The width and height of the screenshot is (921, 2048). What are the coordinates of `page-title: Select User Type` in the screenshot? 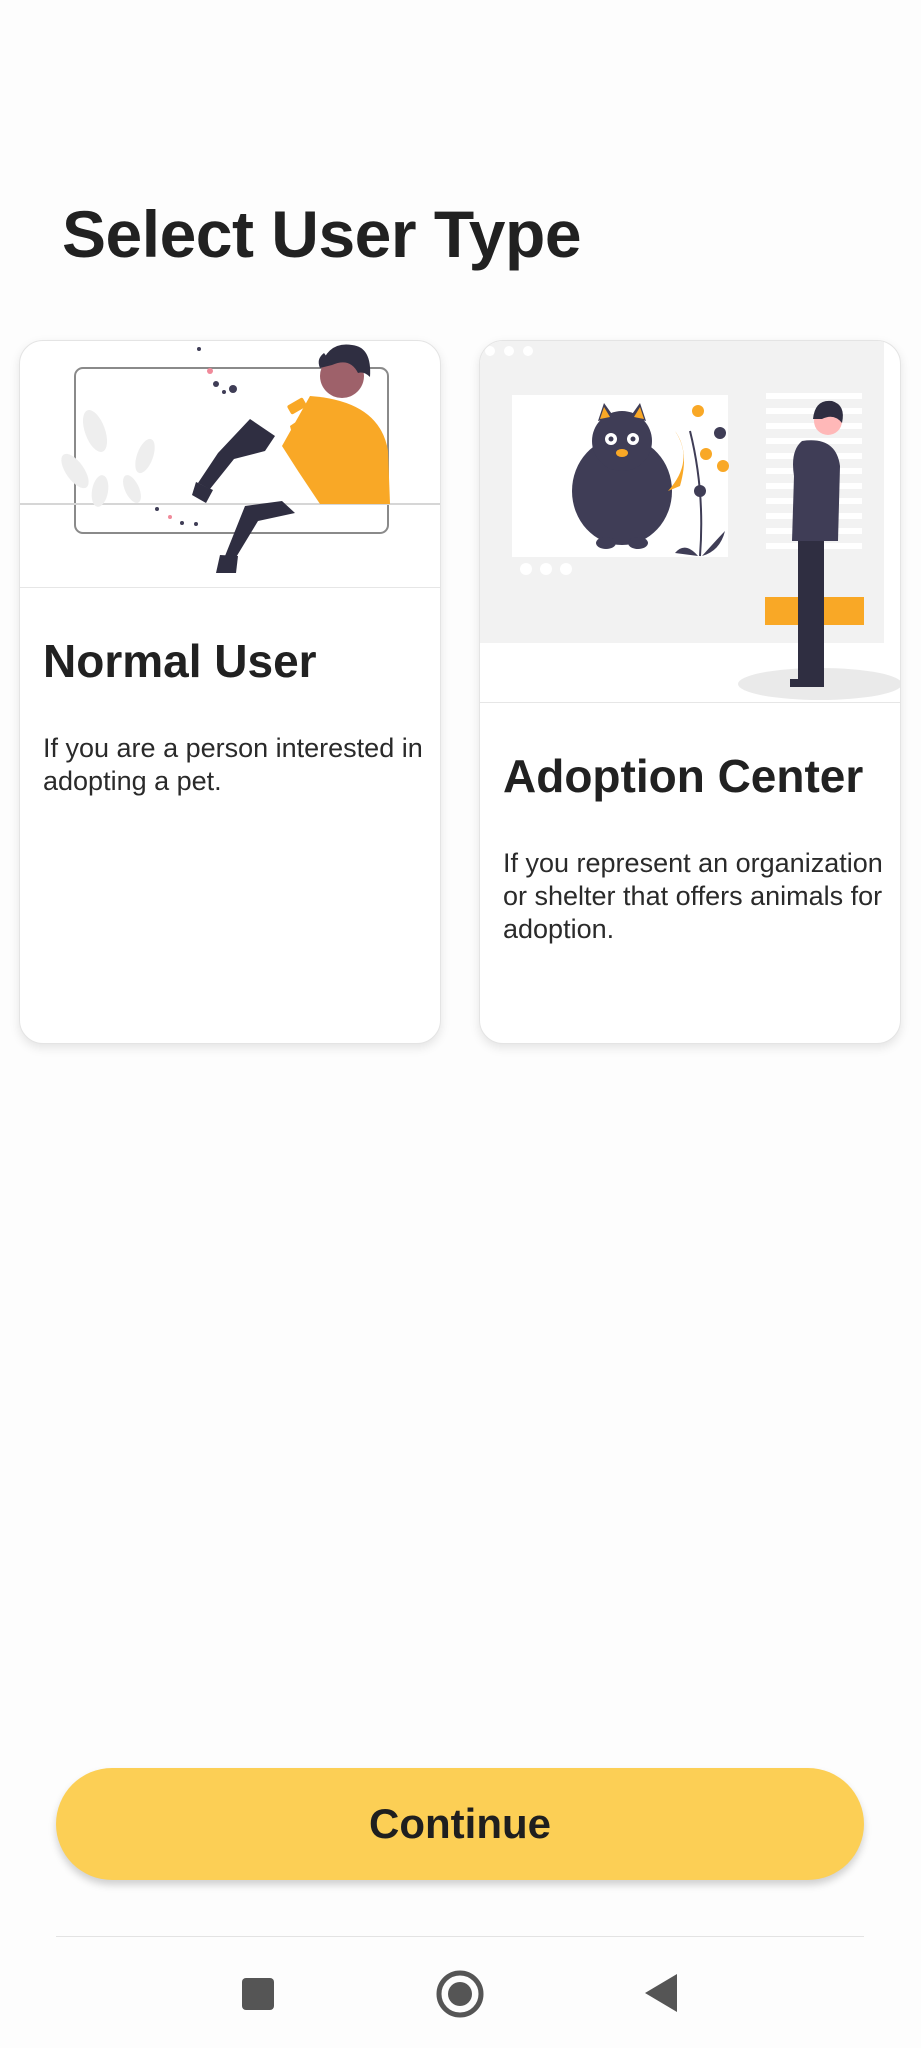 It's located at (322, 234).